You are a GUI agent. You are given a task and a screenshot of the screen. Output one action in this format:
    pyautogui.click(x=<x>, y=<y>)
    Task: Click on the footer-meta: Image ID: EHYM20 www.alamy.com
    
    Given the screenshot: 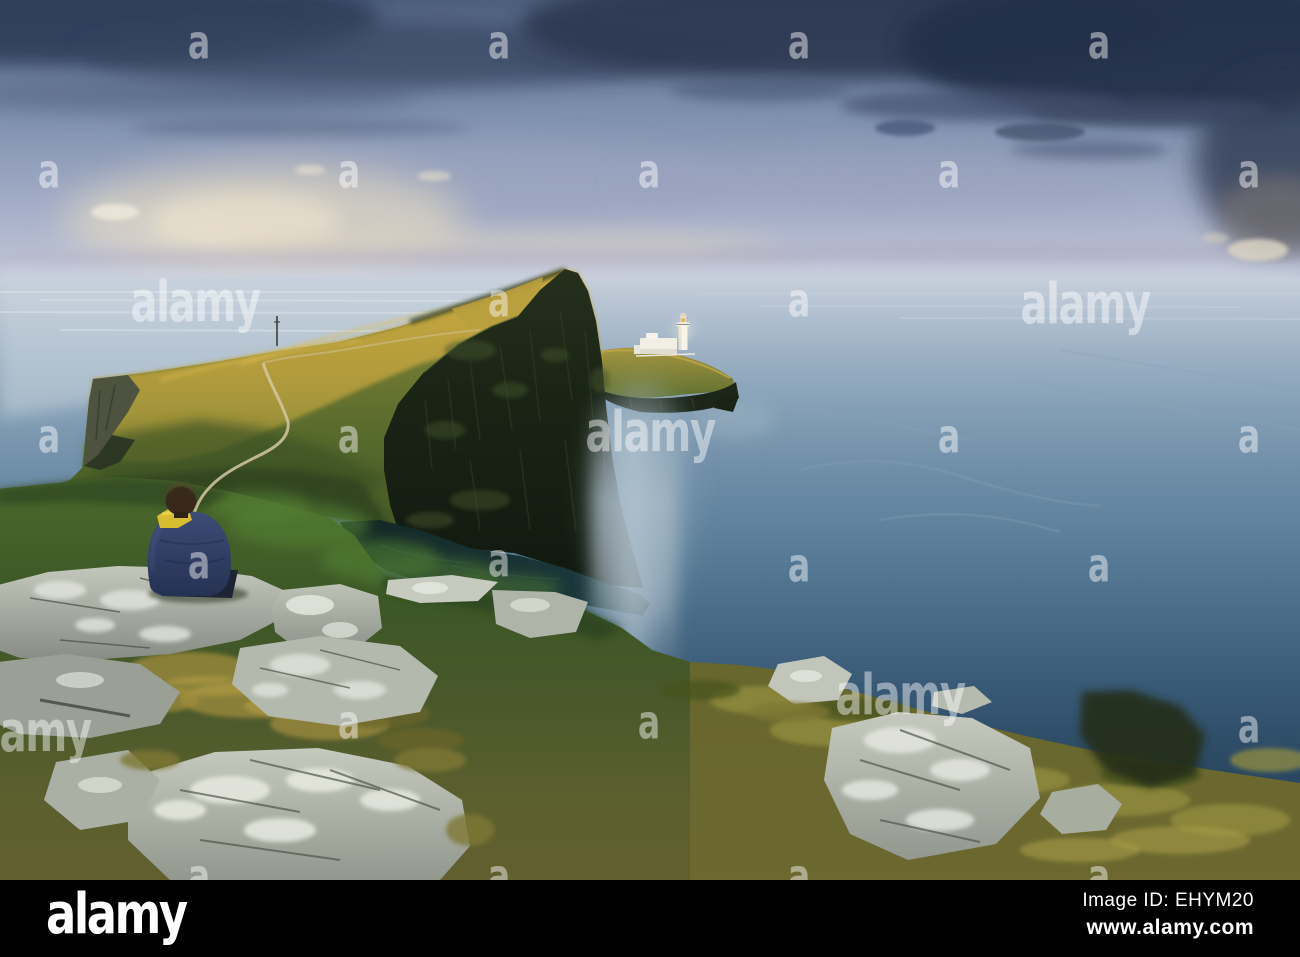 What is the action you would take?
    pyautogui.click(x=1168, y=915)
    